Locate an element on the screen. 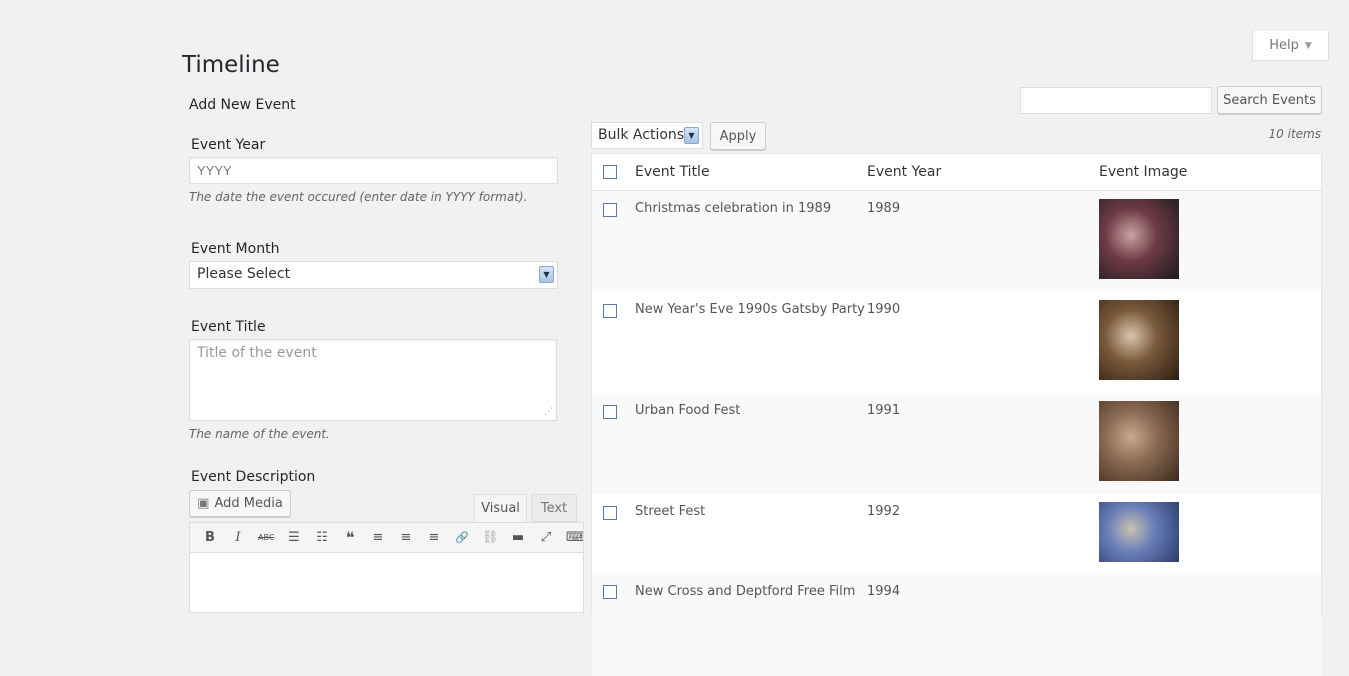 Image resolution: width=1349 pixels, height=676 pixels. items-count: 10 items is located at coordinates (1294, 134).